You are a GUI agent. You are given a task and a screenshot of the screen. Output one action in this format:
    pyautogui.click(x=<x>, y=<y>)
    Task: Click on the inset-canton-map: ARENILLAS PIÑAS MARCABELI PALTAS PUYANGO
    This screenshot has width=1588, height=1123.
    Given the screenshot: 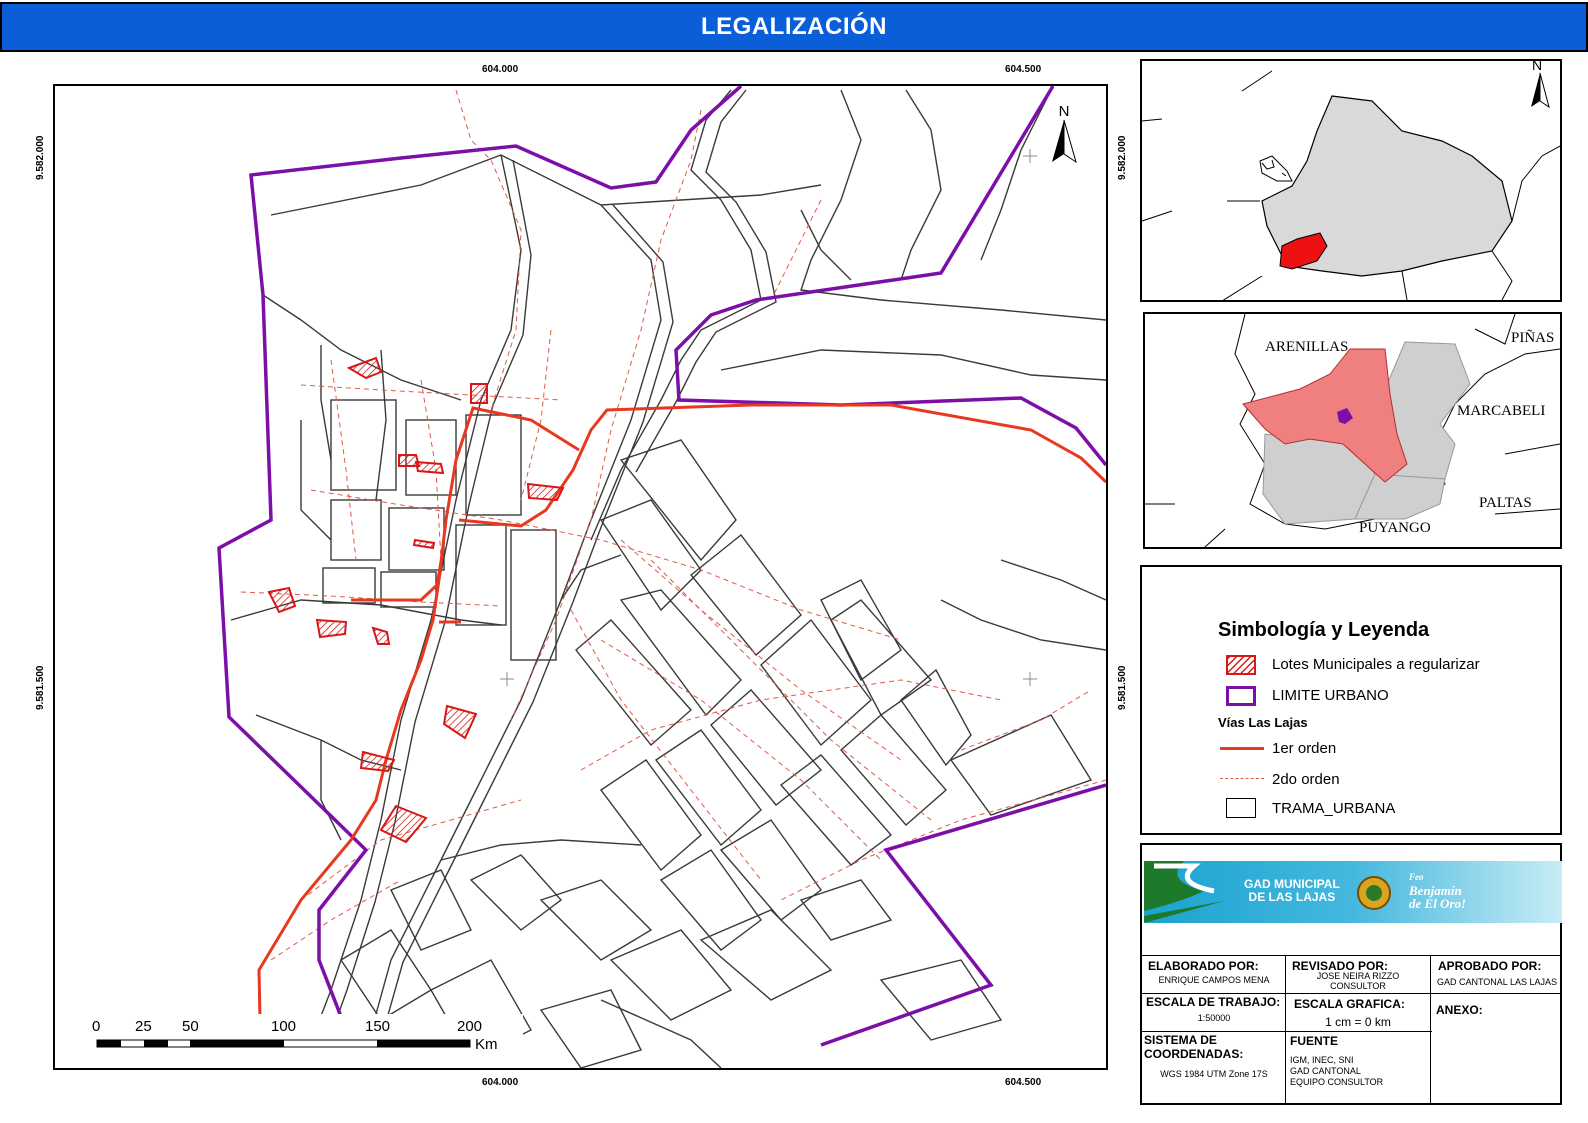 What is the action you would take?
    pyautogui.click(x=1352, y=430)
    